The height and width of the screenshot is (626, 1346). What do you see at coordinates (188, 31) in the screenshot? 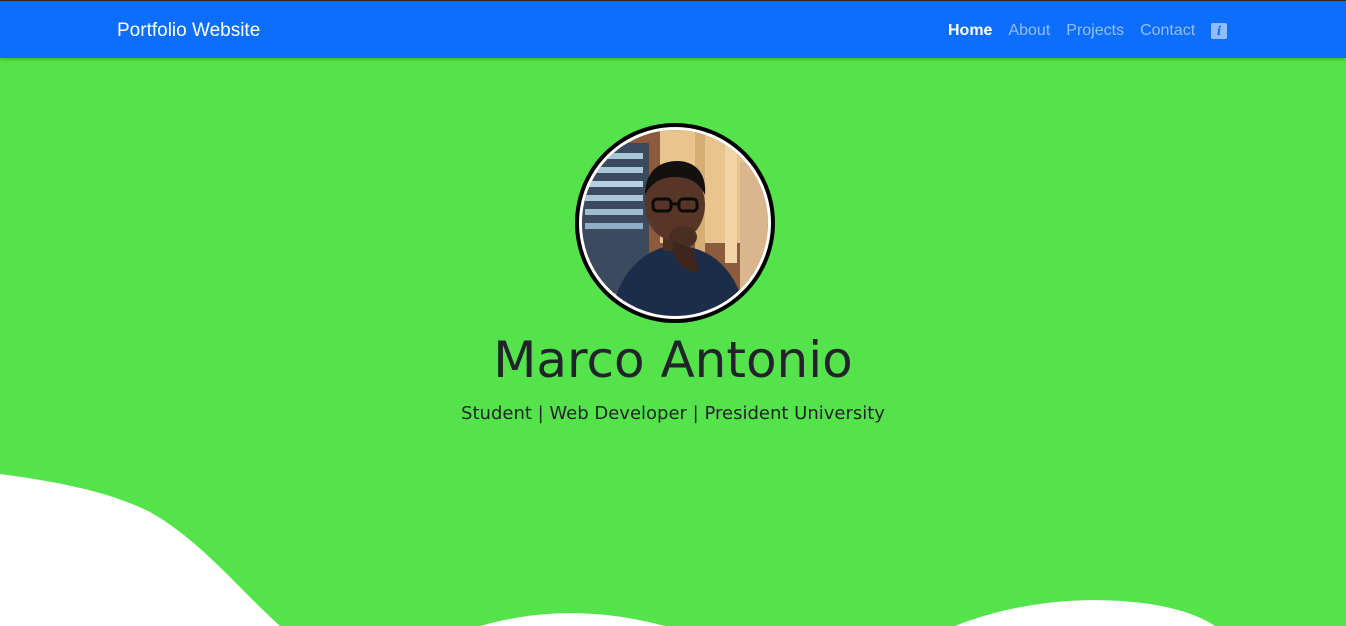
I see `navbar-brand: Portfolio Website` at bounding box center [188, 31].